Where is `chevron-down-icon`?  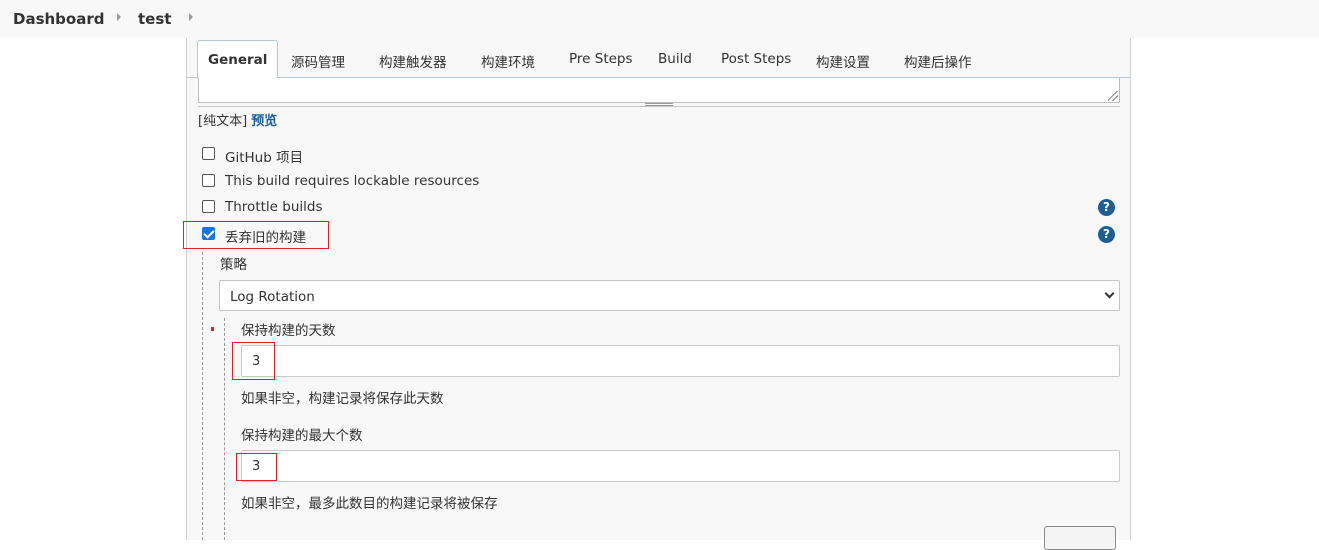
chevron-down-icon is located at coordinates (1109, 293).